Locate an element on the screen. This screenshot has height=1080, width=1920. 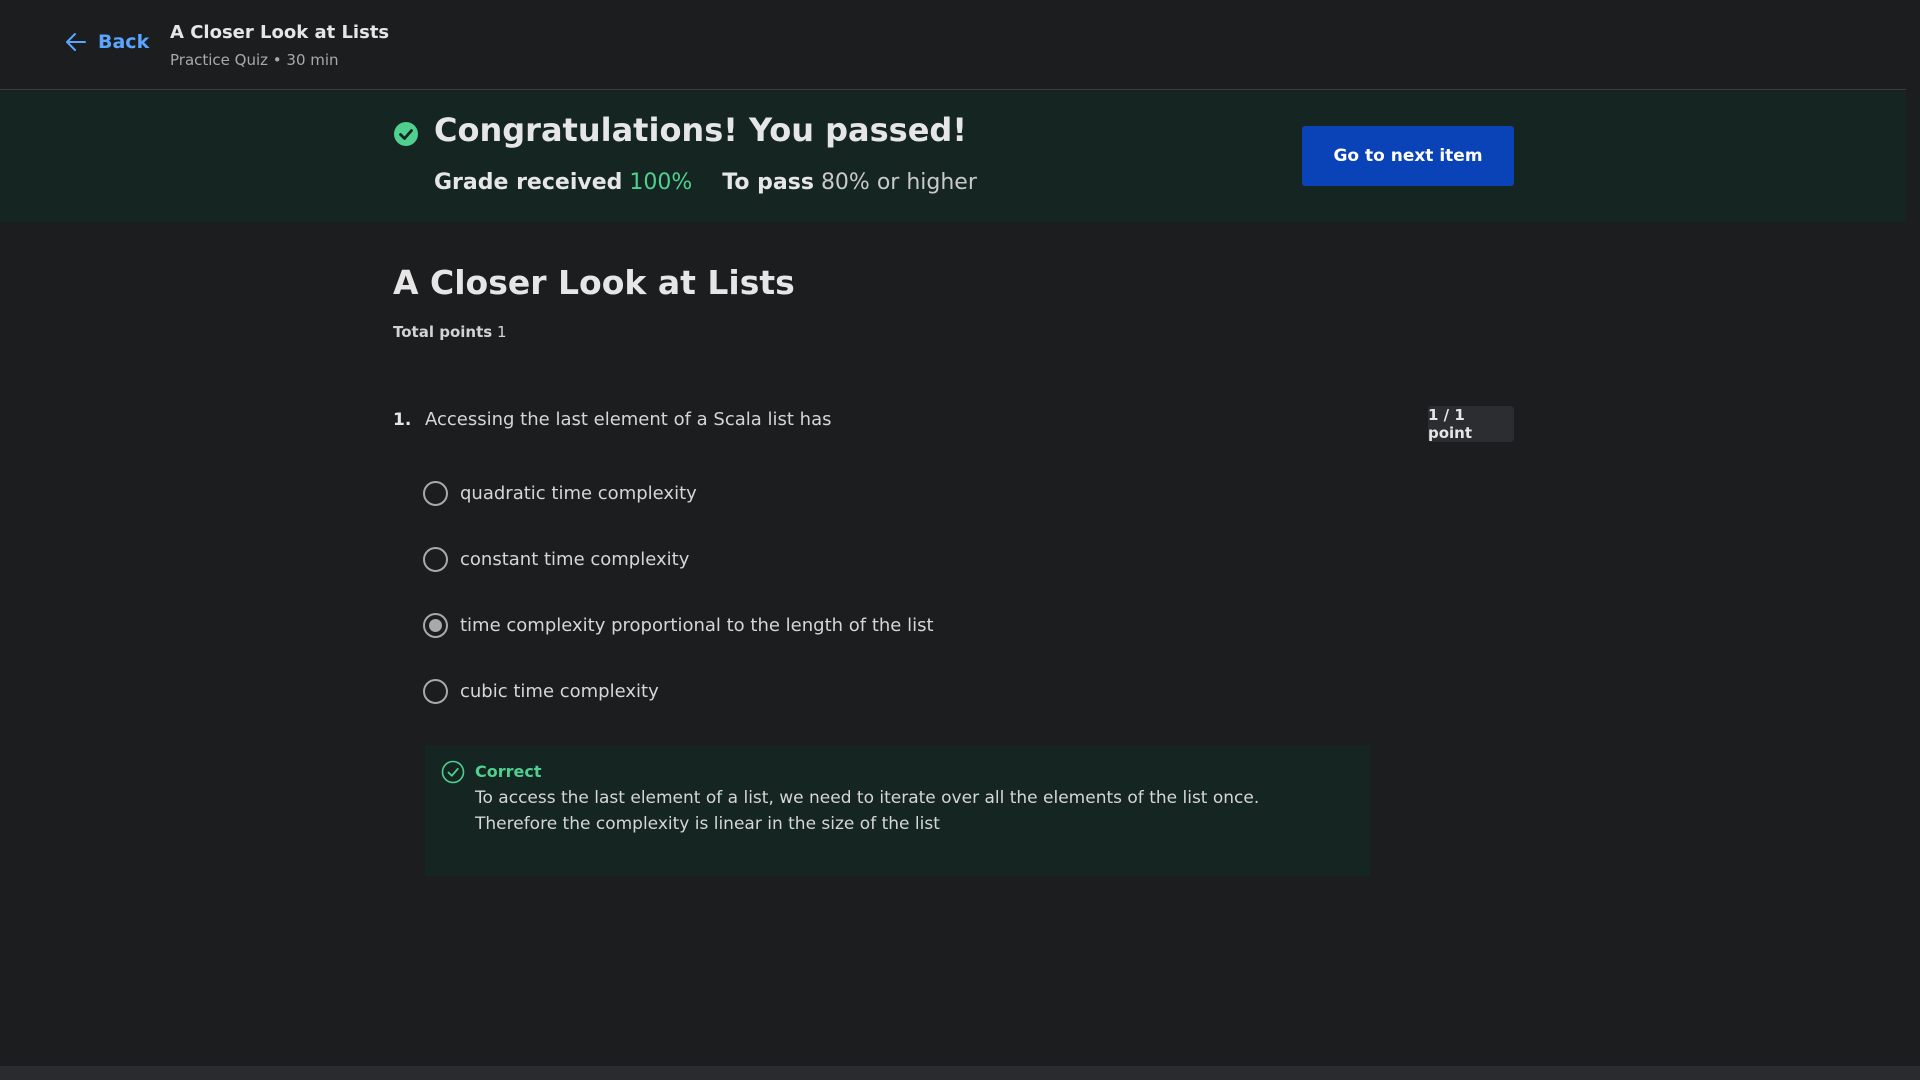
item-title: A Closer Look at Lists is located at coordinates (280, 32).